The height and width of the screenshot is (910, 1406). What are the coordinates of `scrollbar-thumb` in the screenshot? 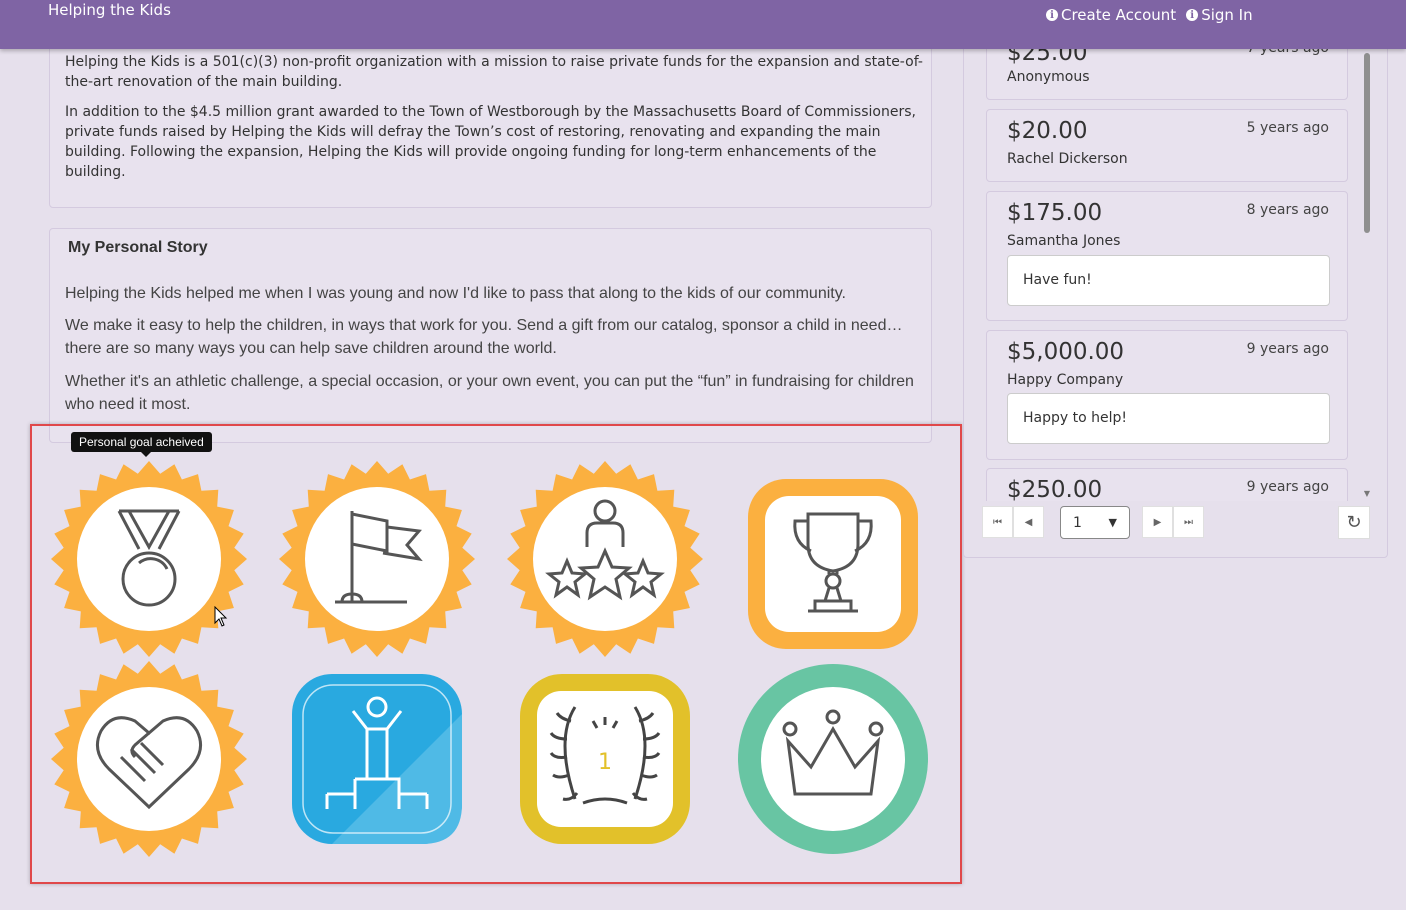 It's located at (1367, 143).